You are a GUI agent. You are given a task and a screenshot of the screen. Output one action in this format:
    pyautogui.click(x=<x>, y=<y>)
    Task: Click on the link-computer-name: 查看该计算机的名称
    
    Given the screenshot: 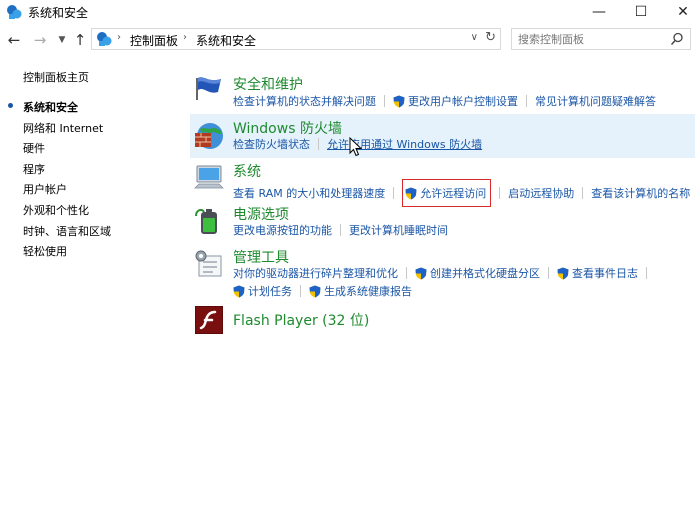 What is the action you would take?
    pyautogui.click(x=640, y=193)
    